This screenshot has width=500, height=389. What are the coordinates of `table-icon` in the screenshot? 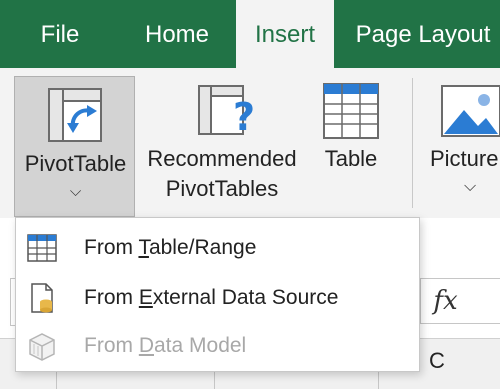 It's located at (351, 111).